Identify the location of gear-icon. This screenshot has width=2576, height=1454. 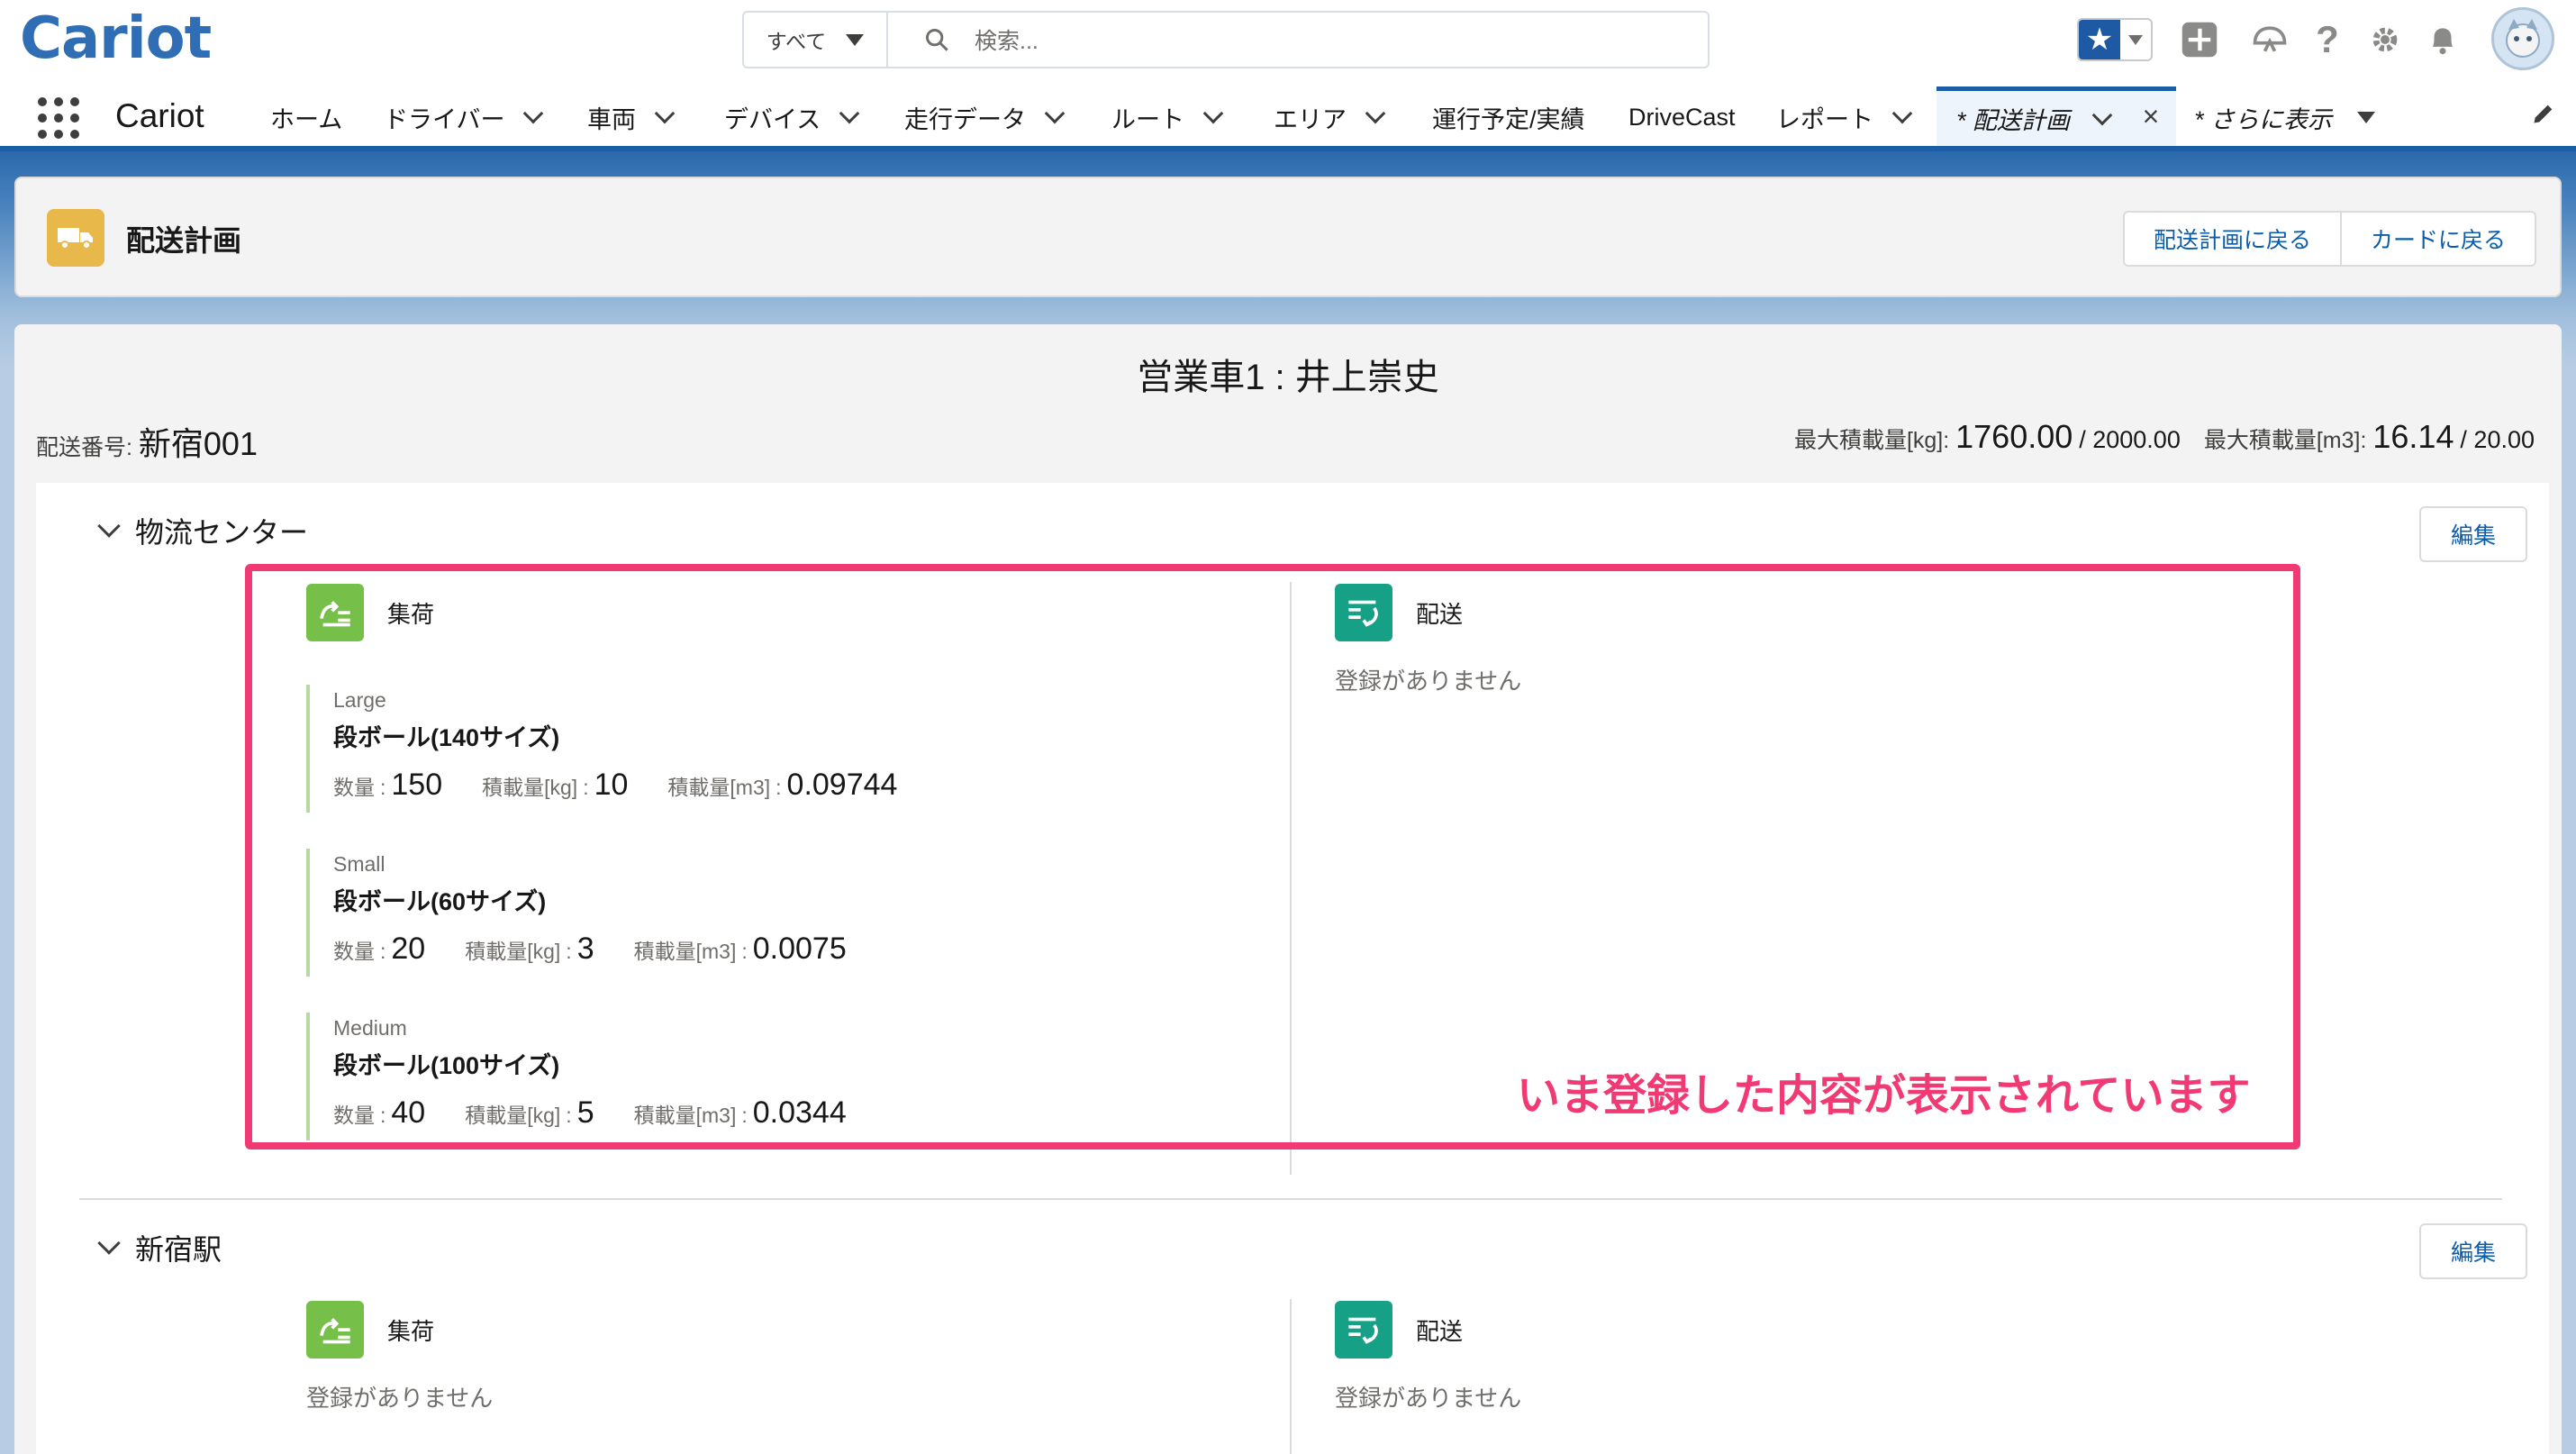
(2385, 40).